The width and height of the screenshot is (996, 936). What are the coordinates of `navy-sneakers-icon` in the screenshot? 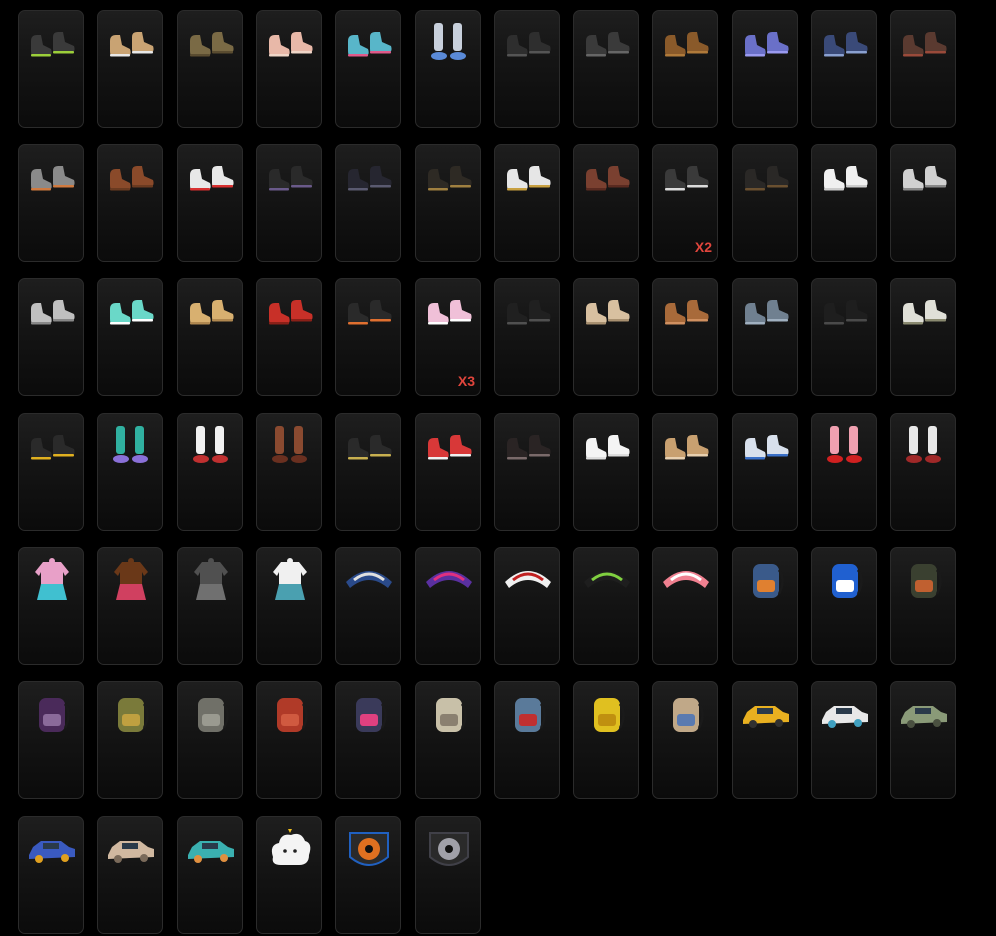 It's located at (845, 44).